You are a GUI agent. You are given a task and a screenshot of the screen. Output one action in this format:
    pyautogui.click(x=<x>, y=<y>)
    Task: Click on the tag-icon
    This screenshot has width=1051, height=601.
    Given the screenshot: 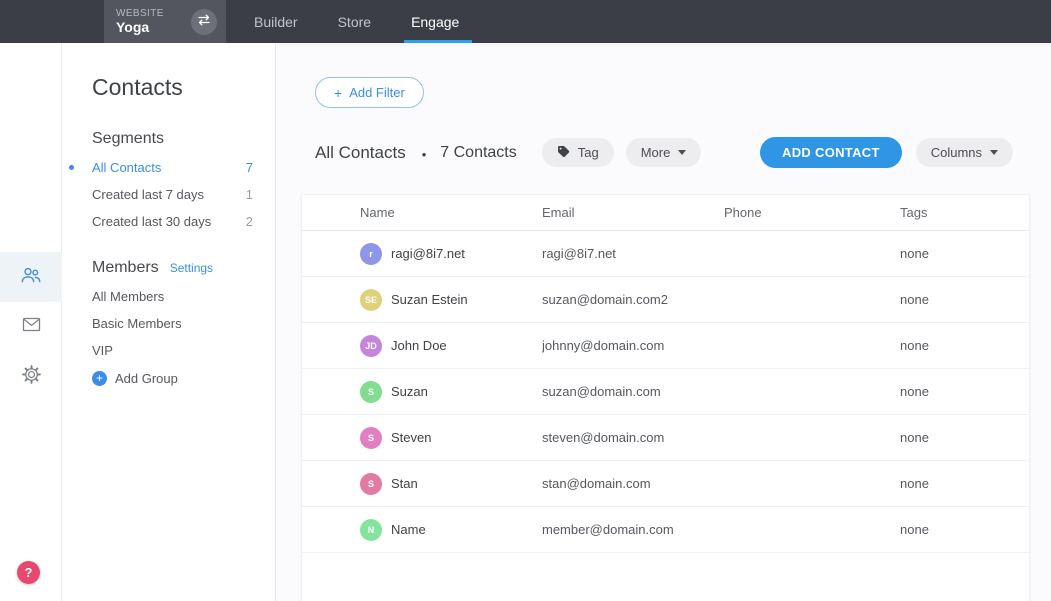 What is the action you would take?
    pyautogui.click(x=567, y=153)
    